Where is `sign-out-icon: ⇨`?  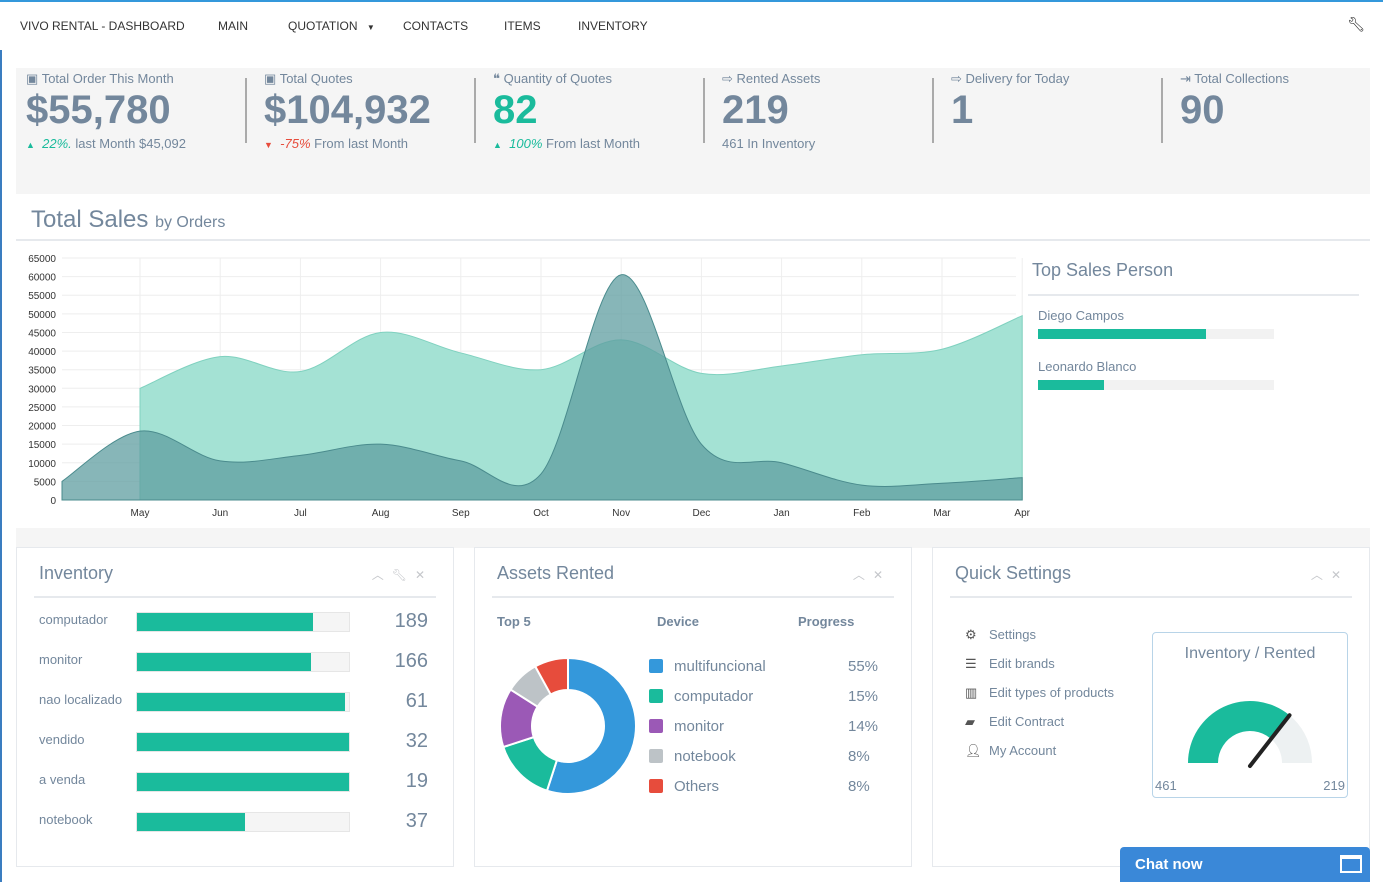
sign-out-icon: ⇨ is located at coordinates (956, 78).